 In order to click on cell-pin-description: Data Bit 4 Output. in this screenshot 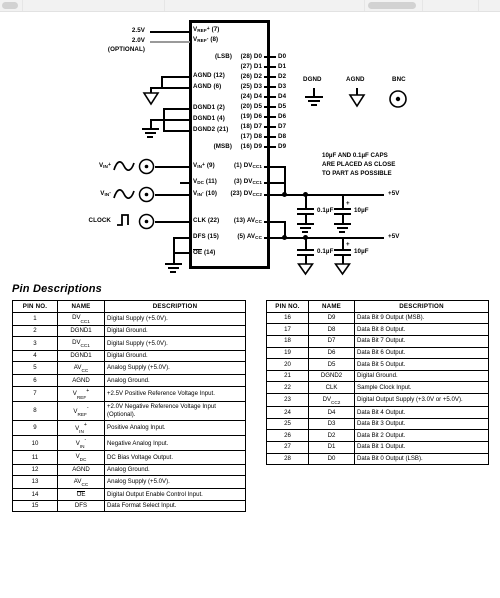, I will do `click(421, 412)`.